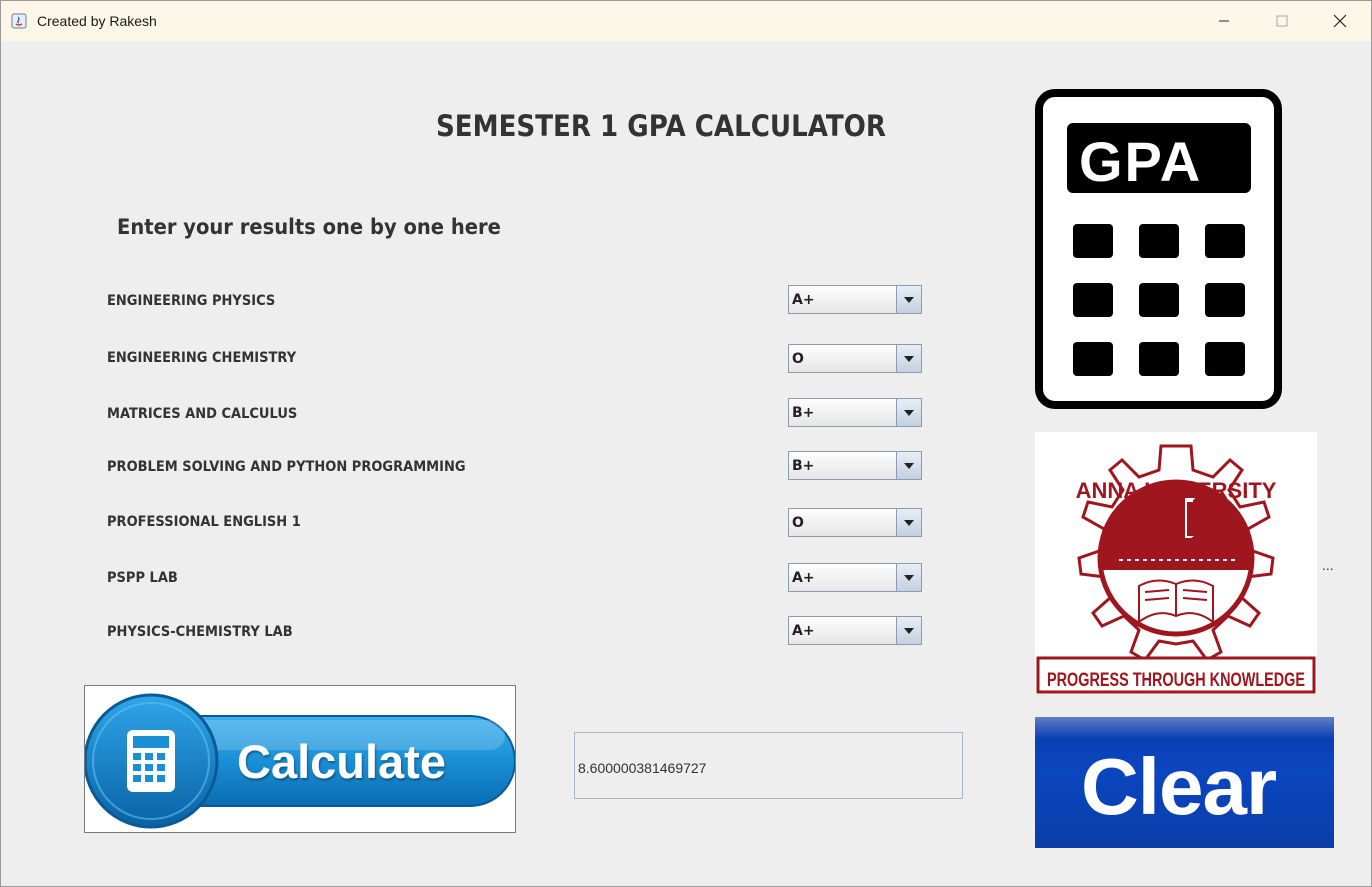 The height and width of the screenshot is (887, 1372). What do you see at coordinates (661, 126) in the screenshot?
I see `page-title: SEMESTER 1 GPA CALCULATOR` at bounding box center [661, 126].